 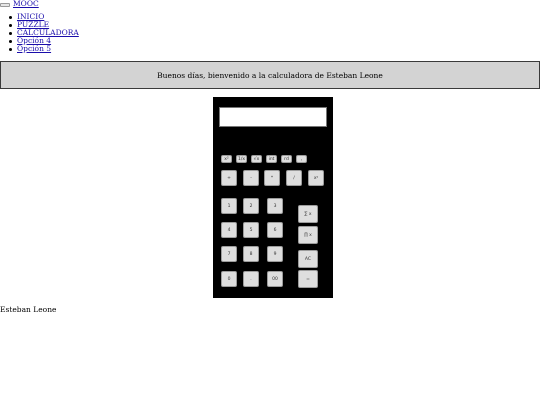 What do you see at coordinates (275, 254) in the screenshot?
I see `digit-9-button: 9` at bounding box center [275, 254].